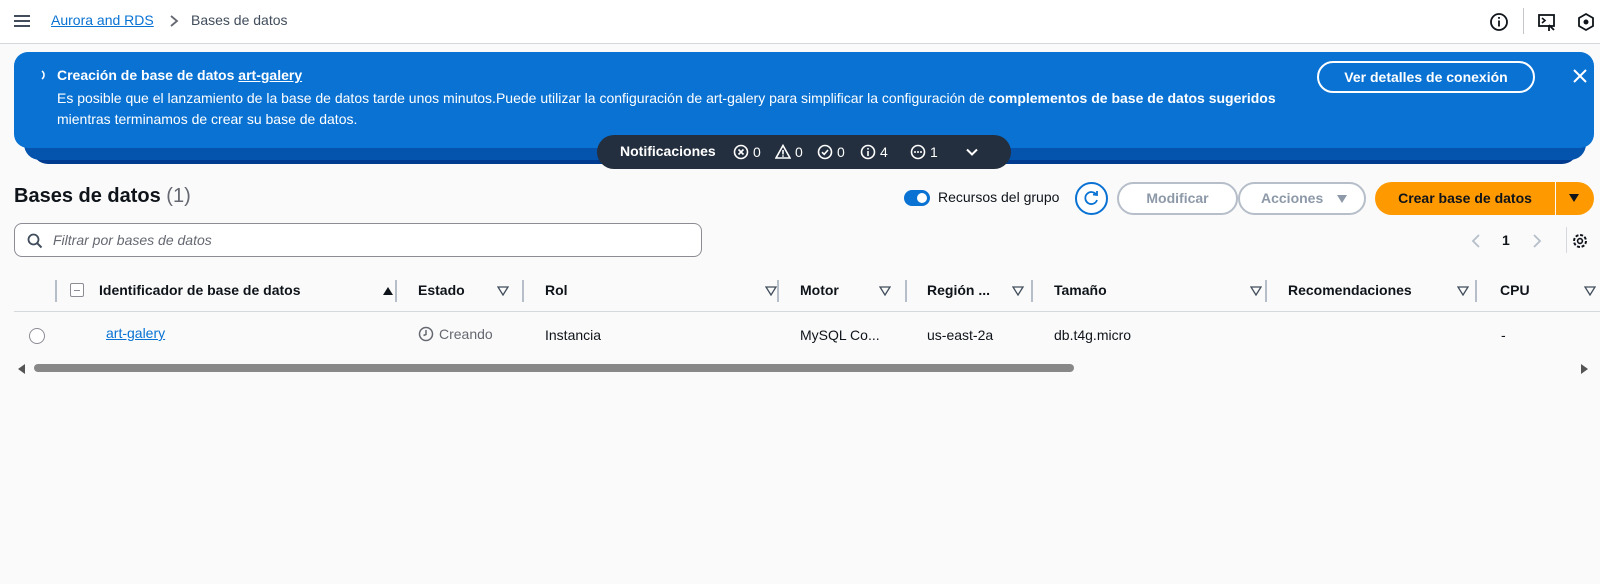 The width and height of the screenshot is (1600, 584). What do you see at coordinates (1465, 198) in the screenshot?
I see `create-database-button: Crear base de datos` at bounding box center [1465, 198].